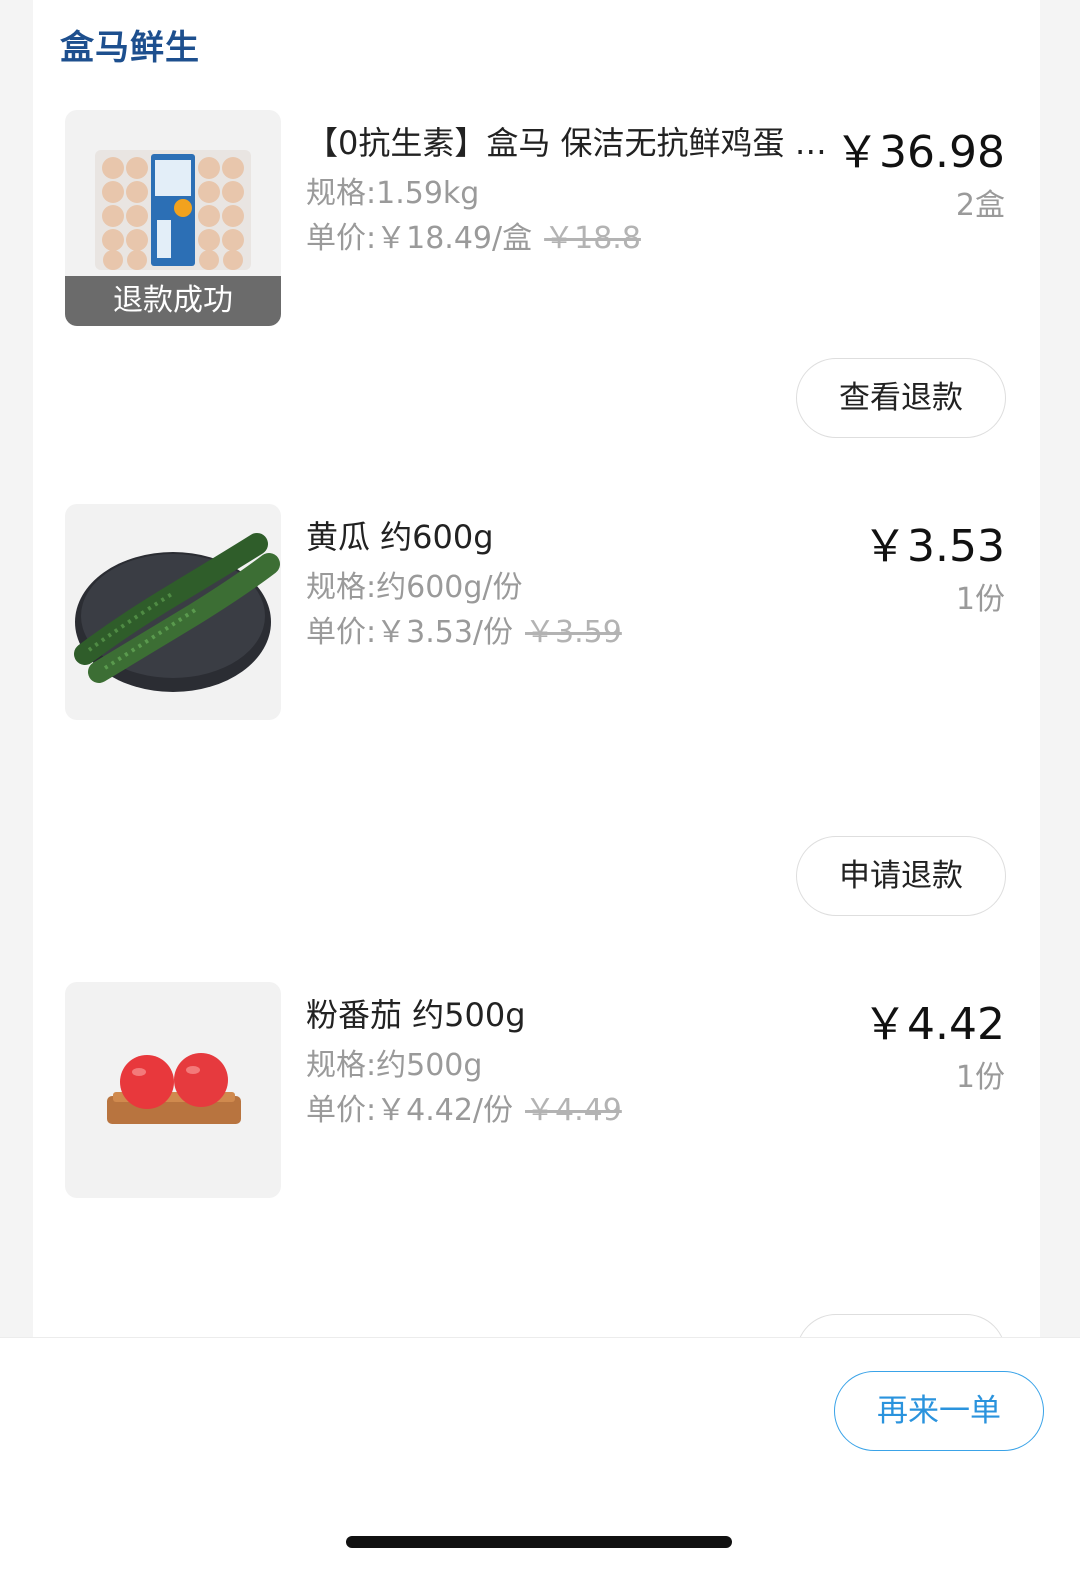 The height and width of the screenshot is (1573, 1080). Describe the element at coordinates (539, 1542) in the screenshot. I see `home-indicator` at that location.